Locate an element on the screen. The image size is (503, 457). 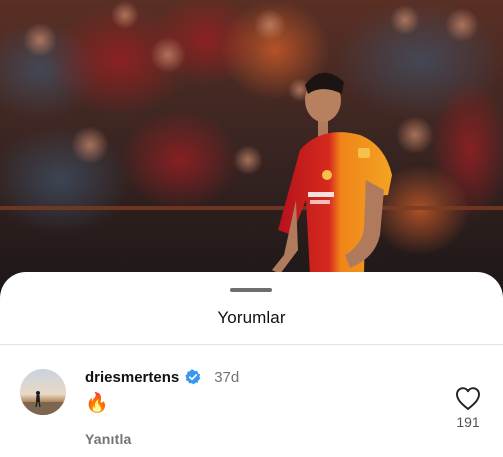
avatar is located at coordinates (43, 392).